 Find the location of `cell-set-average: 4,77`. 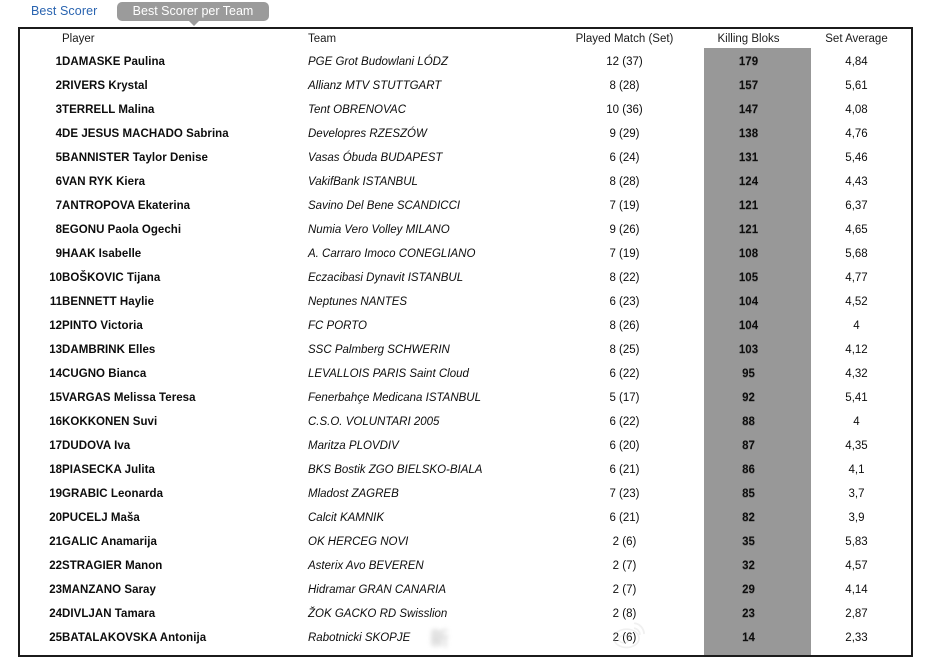

cell-set-average: 4,77 is located at coordinates (856, 278).